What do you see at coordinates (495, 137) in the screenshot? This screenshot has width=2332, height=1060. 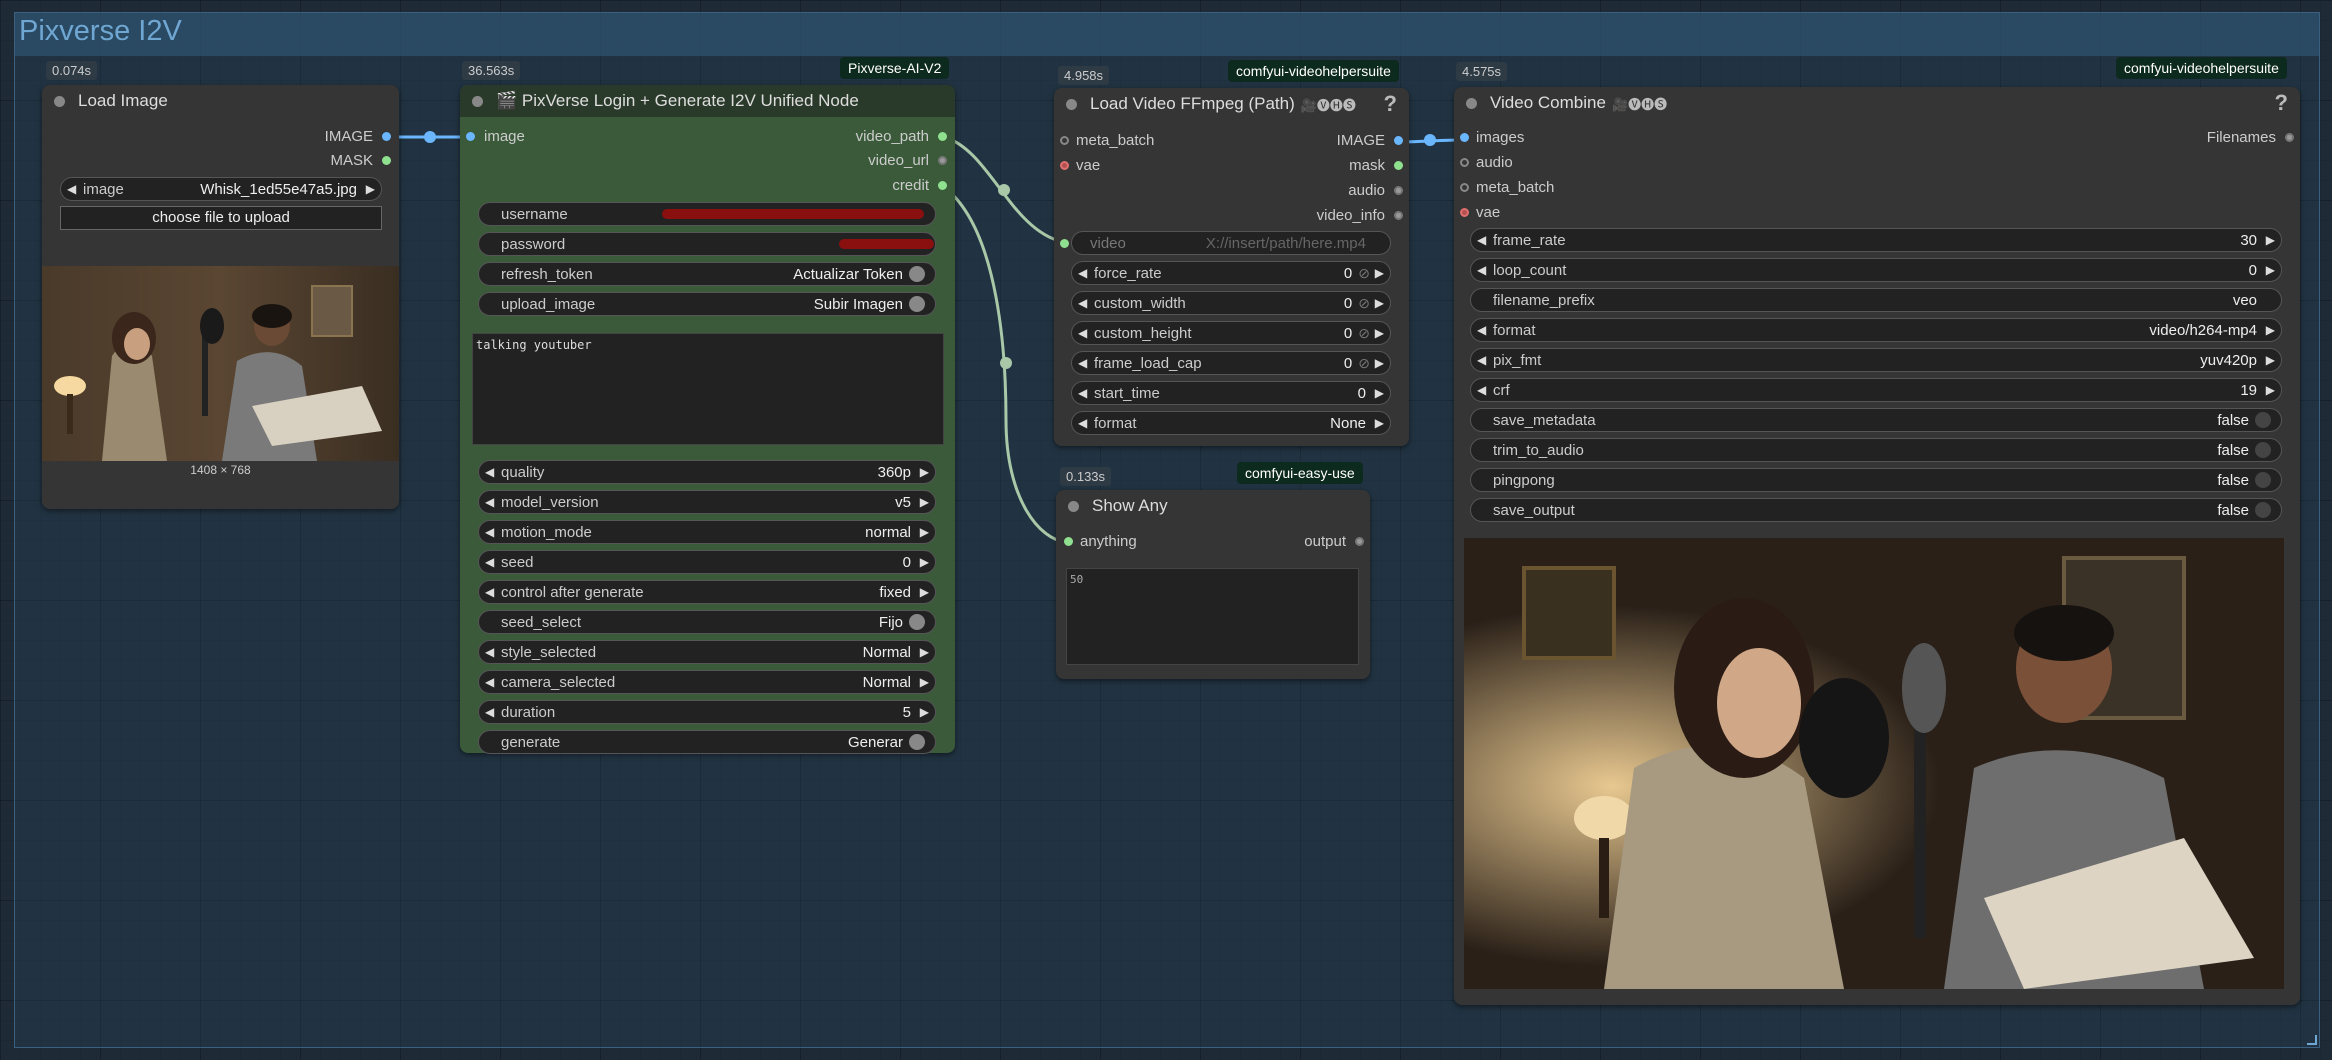 I see `input-image: image` at bounding box center [495, 137].